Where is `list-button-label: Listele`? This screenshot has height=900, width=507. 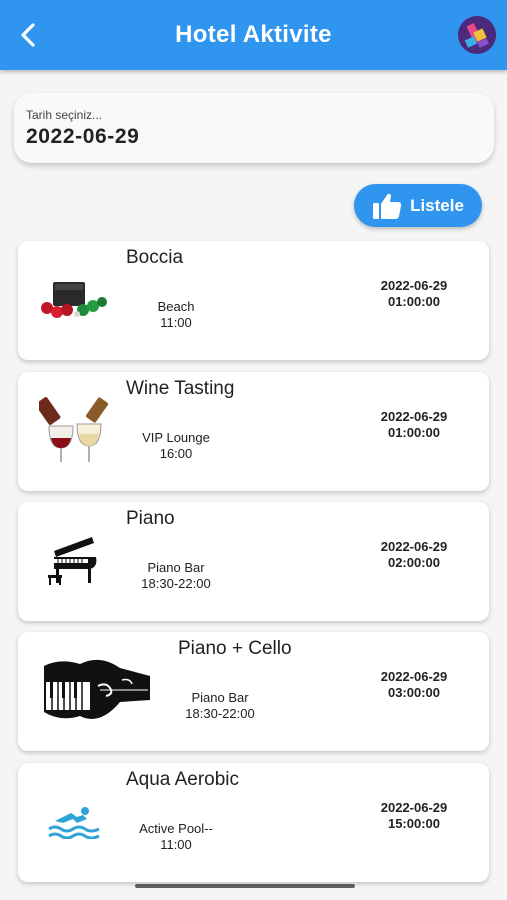
list-button-label: Listele is located at coordinates (437, 205).